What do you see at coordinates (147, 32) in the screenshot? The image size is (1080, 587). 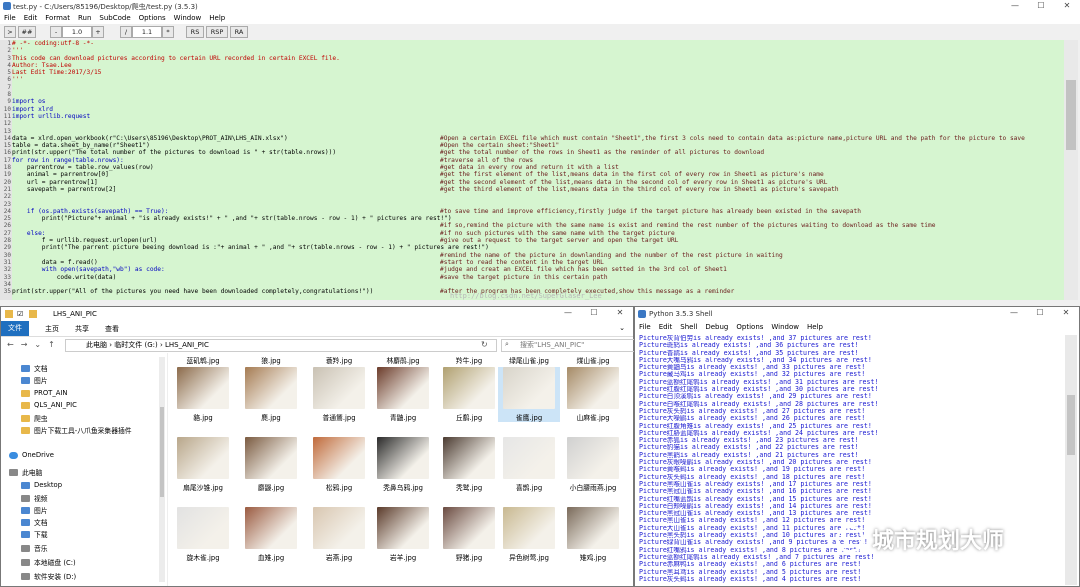 I see `value-field-2: 1.1` at bounding box center [147, 32].